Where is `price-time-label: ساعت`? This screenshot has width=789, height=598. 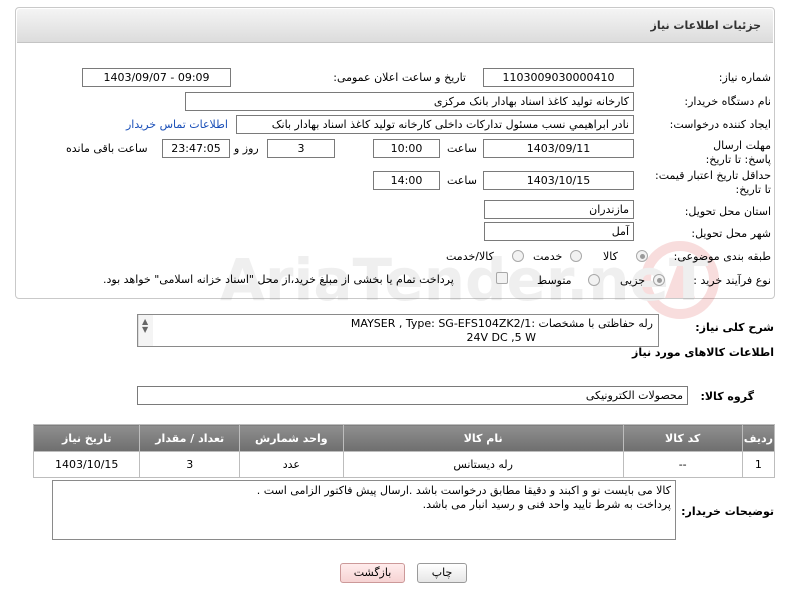
price-time-label: ساعت is located at coordinates (462, 180).